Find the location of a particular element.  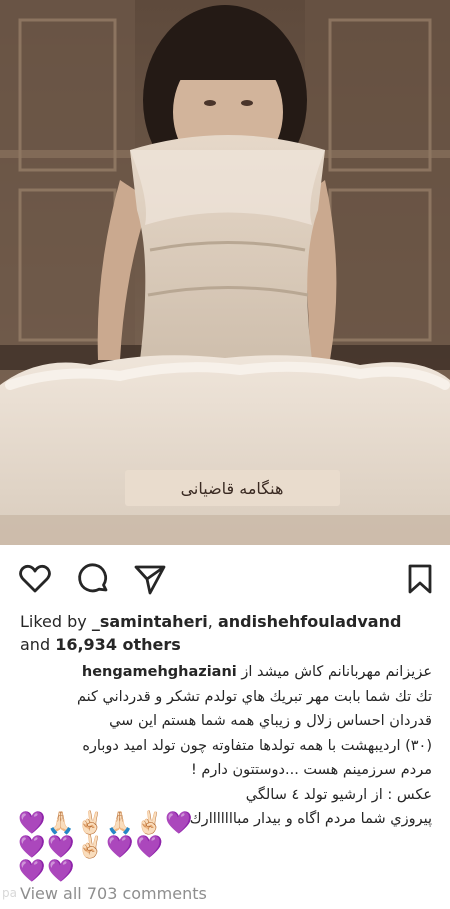

paper-plane-icon is located at coordinates (150, 580).